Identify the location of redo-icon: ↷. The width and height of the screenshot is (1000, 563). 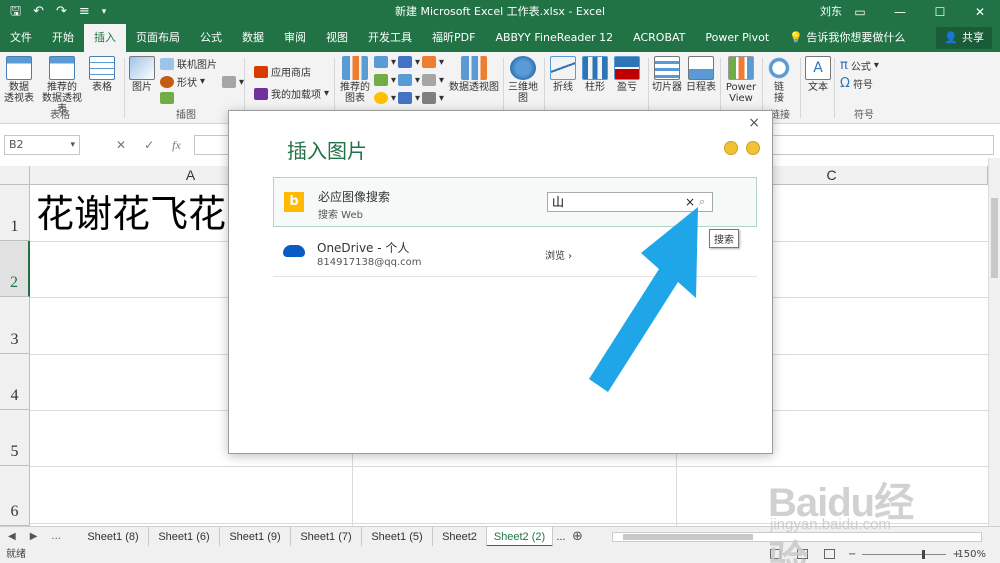
(61, 12).